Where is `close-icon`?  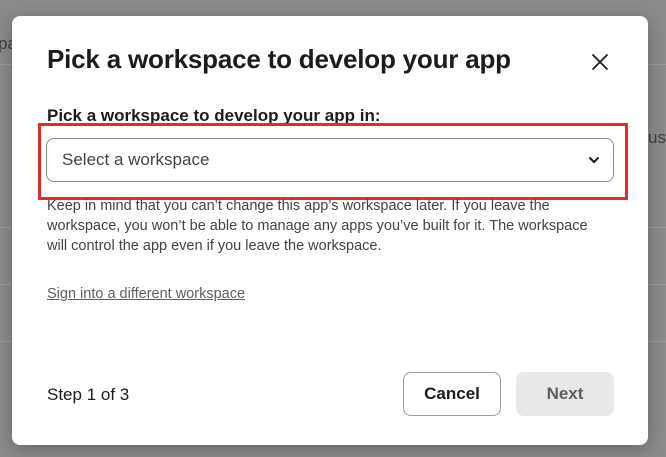 close-icon is located at coordinates (600, 62).